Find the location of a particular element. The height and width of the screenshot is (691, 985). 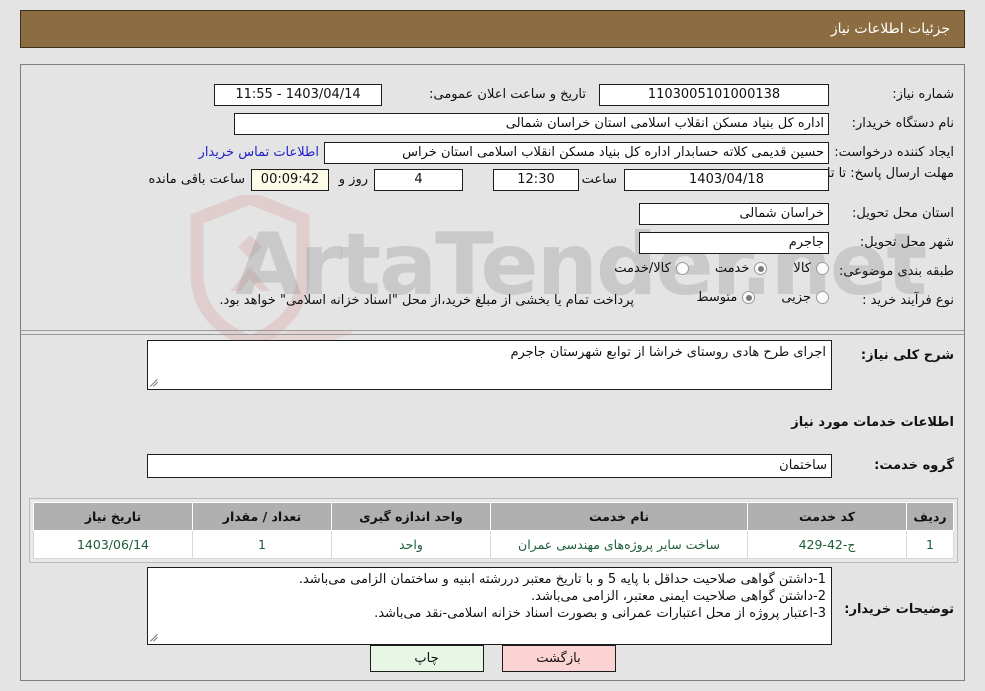

countdown-label: ساعت باقی مانده is located at coordinates (196, 179).